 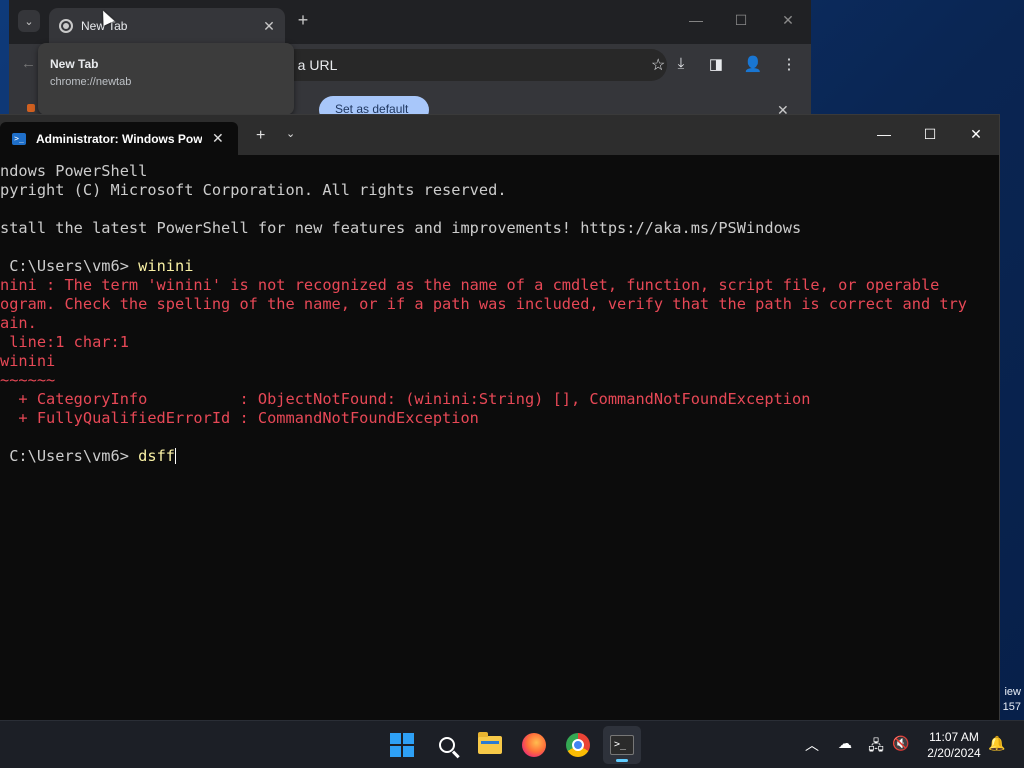 What do you see at coordinates (1011, 707) in the screenshot?
I see `desktop-edge-label: 157` at bounding box center [1011, 707].